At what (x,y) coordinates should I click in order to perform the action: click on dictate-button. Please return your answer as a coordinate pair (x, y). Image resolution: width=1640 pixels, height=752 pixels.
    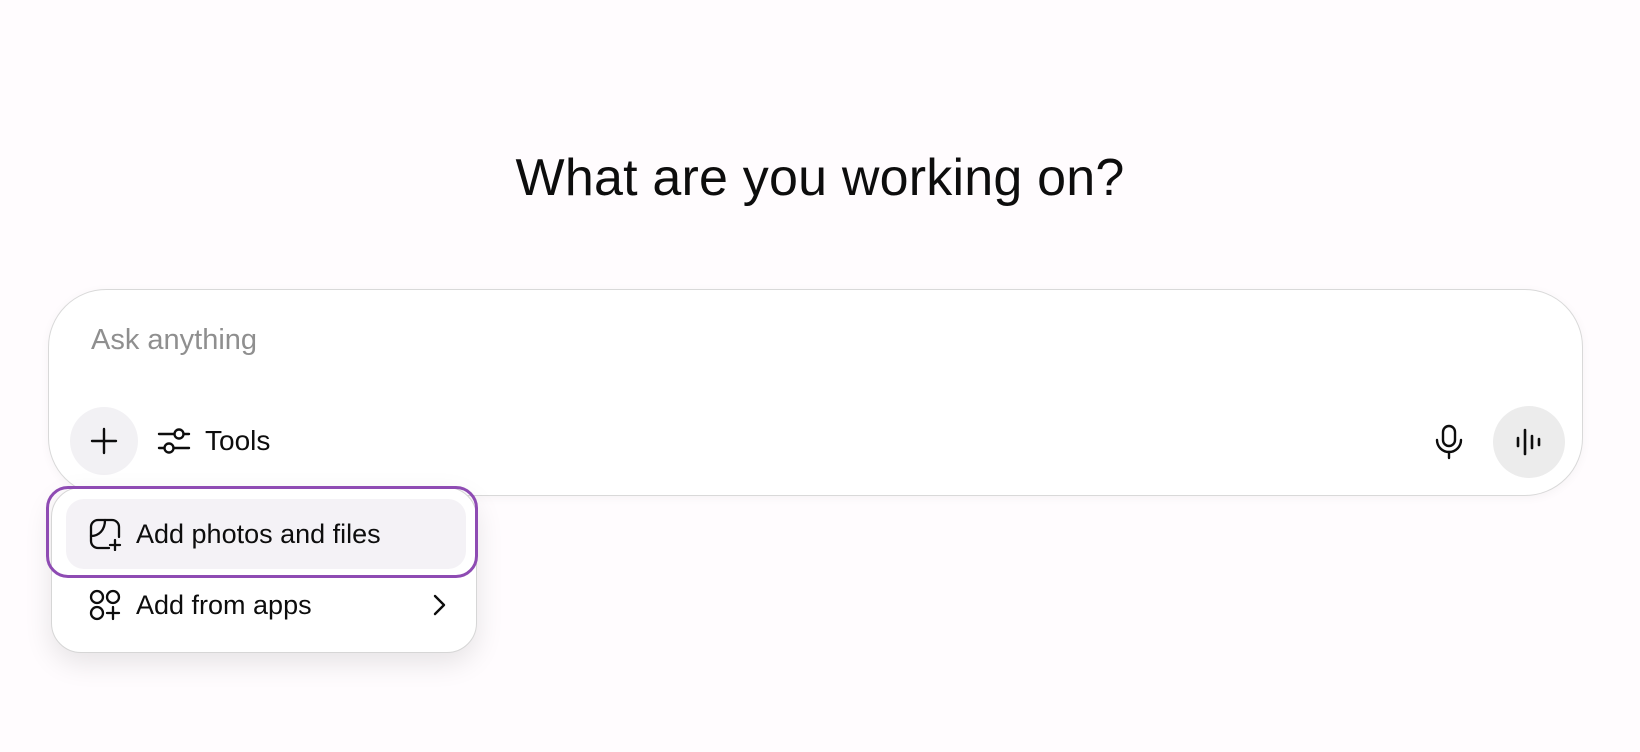
    Looking at the image, I should click on (1449, 442).